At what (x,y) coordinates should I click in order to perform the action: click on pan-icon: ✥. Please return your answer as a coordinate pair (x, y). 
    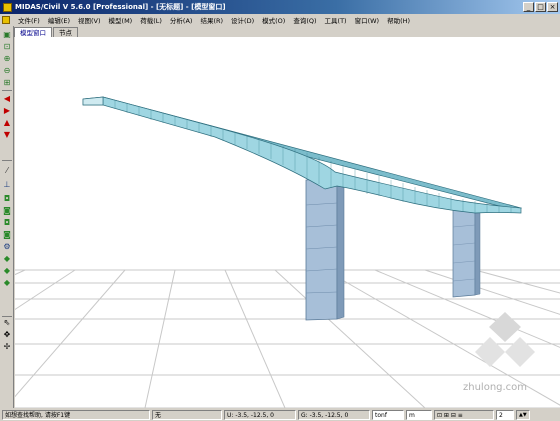
    Looking at the image, I should click on (7, 335).